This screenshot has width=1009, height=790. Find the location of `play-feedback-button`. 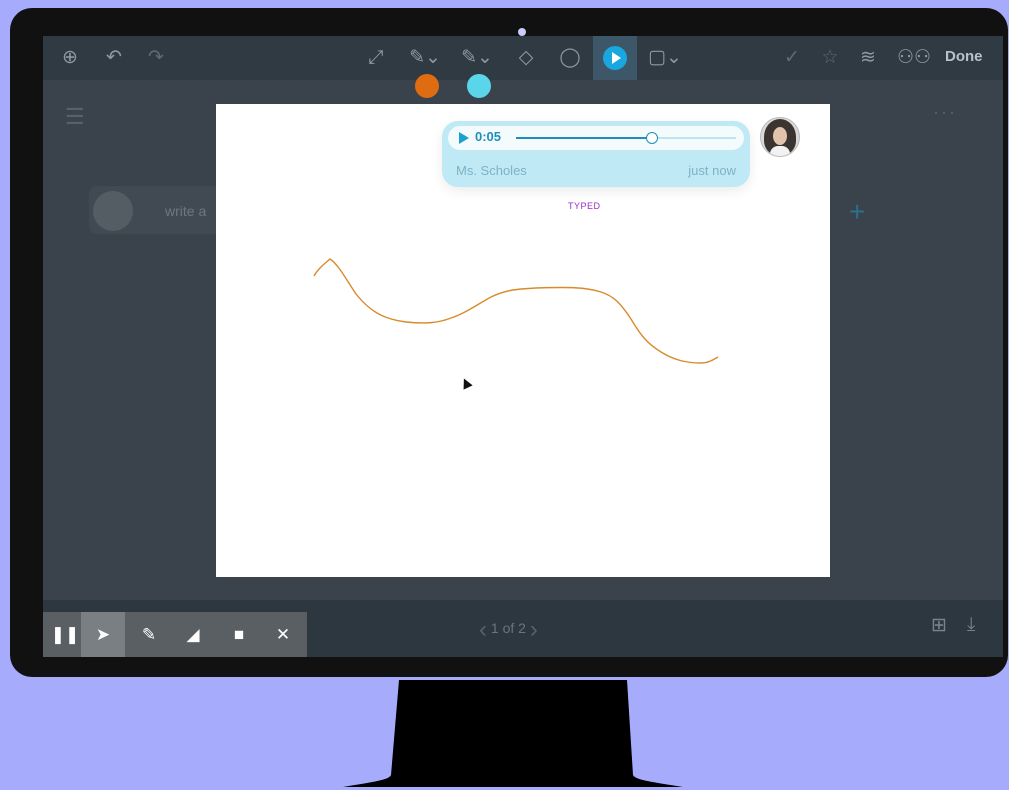

play-feedback-button is located at coordinates (615, 58).